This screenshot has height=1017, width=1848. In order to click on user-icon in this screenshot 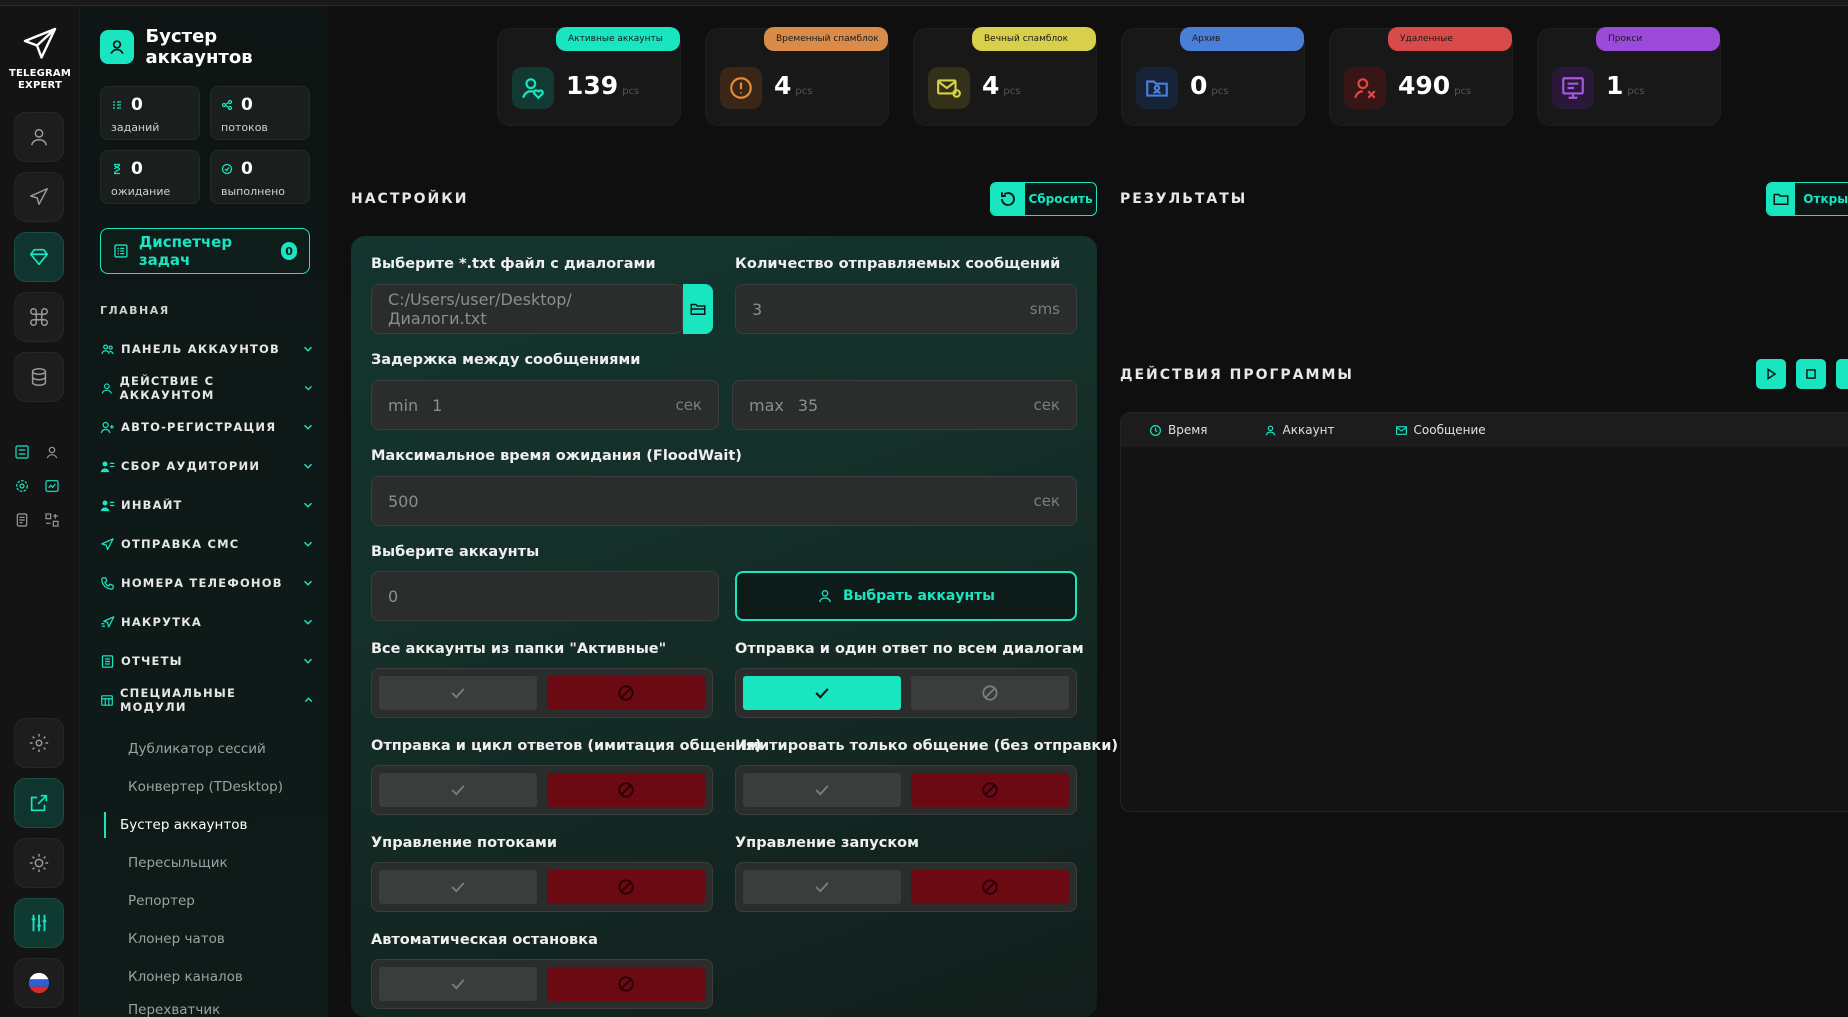, I will do `click(106, 388)`.